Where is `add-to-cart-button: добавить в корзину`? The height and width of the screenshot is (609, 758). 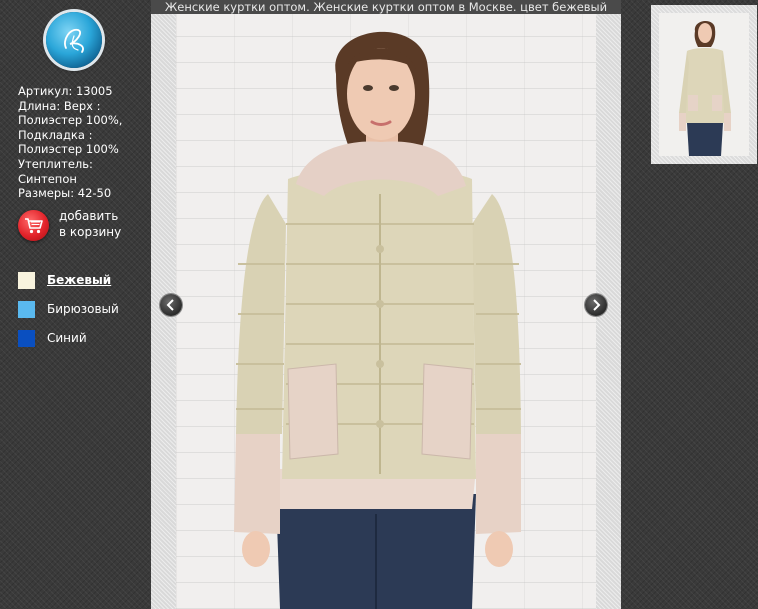 add-to-cart-button: добавить в корзину is located at coordinates (83, 225).